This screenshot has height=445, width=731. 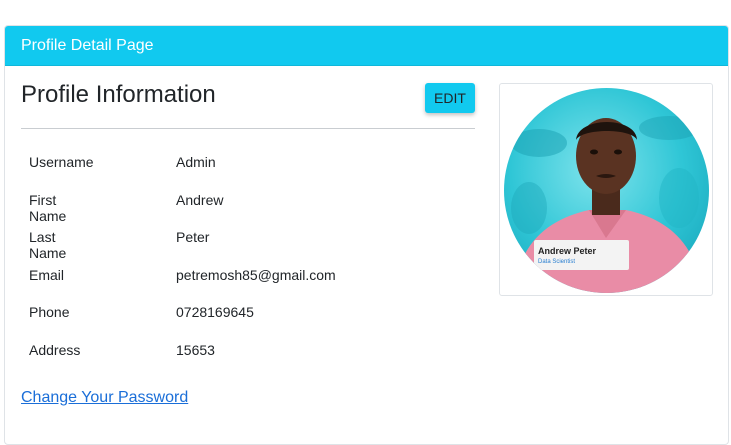 What do you see at coordinates (450, 98) in the screenshot?
I see `edit-button: EDIT` at bounding box center [450, 98].